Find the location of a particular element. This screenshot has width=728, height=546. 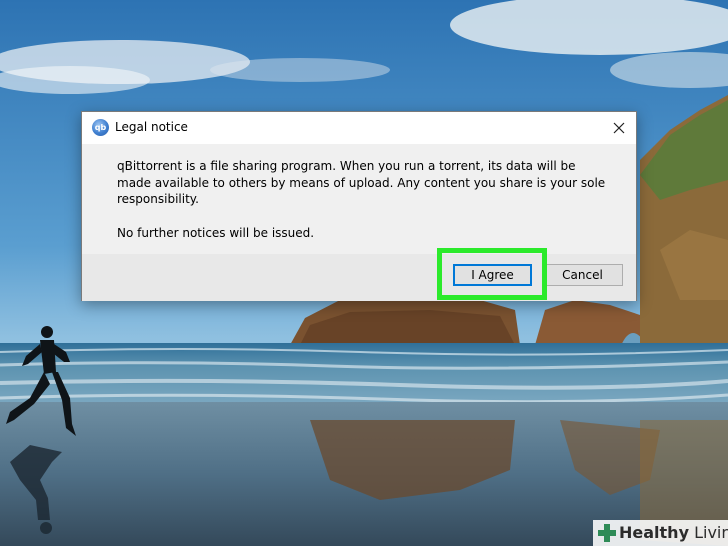

healthy-living-watermark: Healthy Living is located at coordinates (660, 533).